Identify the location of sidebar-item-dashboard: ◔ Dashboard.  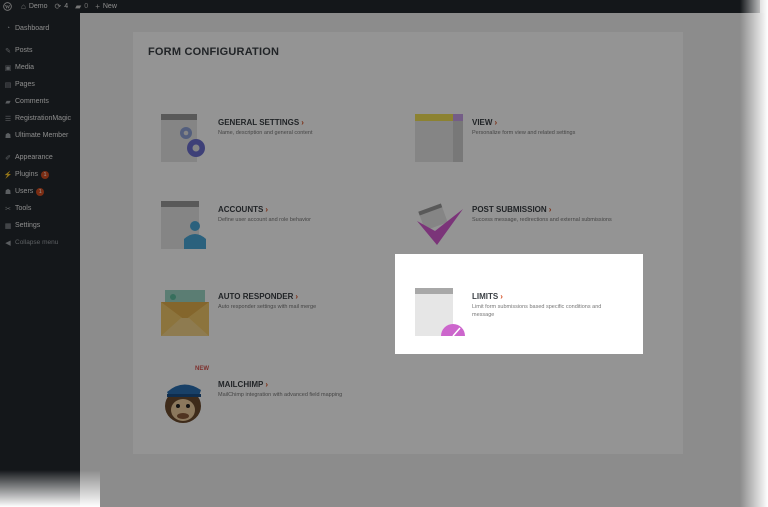
(40, 28).